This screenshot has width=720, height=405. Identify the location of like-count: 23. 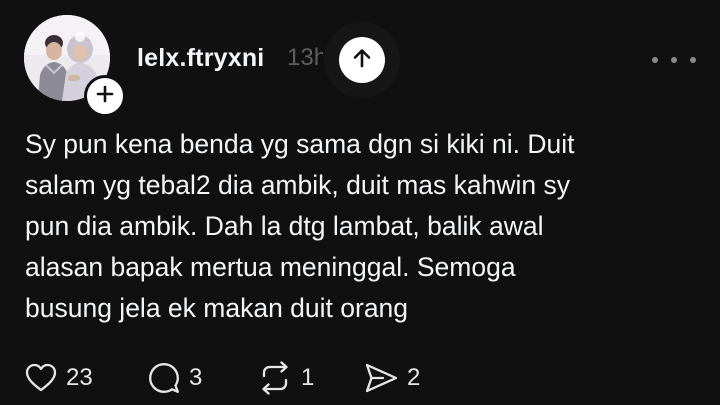
(79, 377).